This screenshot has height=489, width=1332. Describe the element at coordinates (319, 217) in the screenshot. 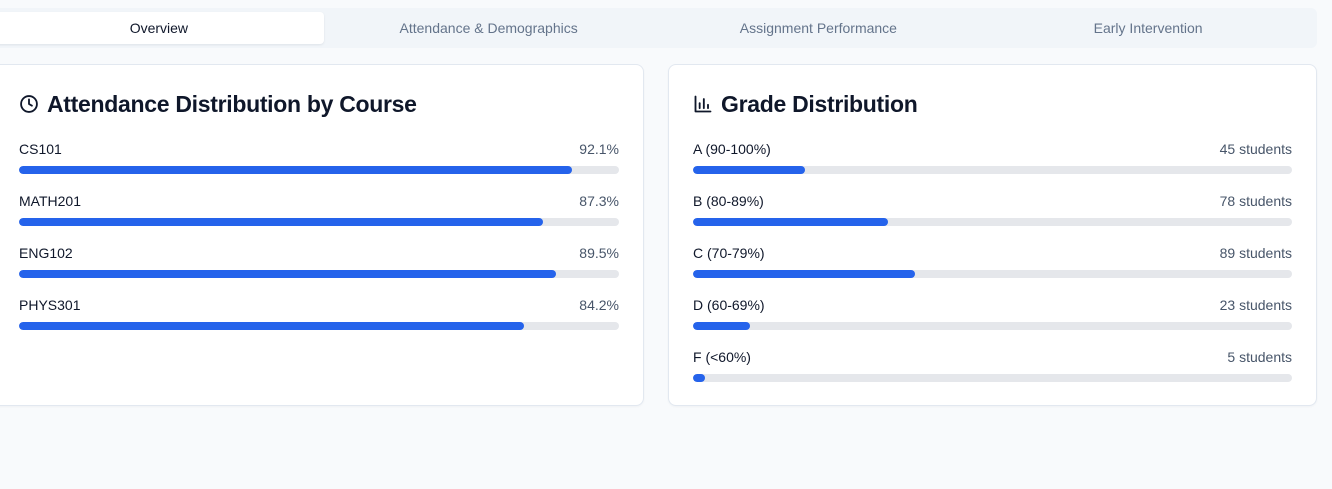

I see `attendance-row: MATH201 87.3%` at that location.